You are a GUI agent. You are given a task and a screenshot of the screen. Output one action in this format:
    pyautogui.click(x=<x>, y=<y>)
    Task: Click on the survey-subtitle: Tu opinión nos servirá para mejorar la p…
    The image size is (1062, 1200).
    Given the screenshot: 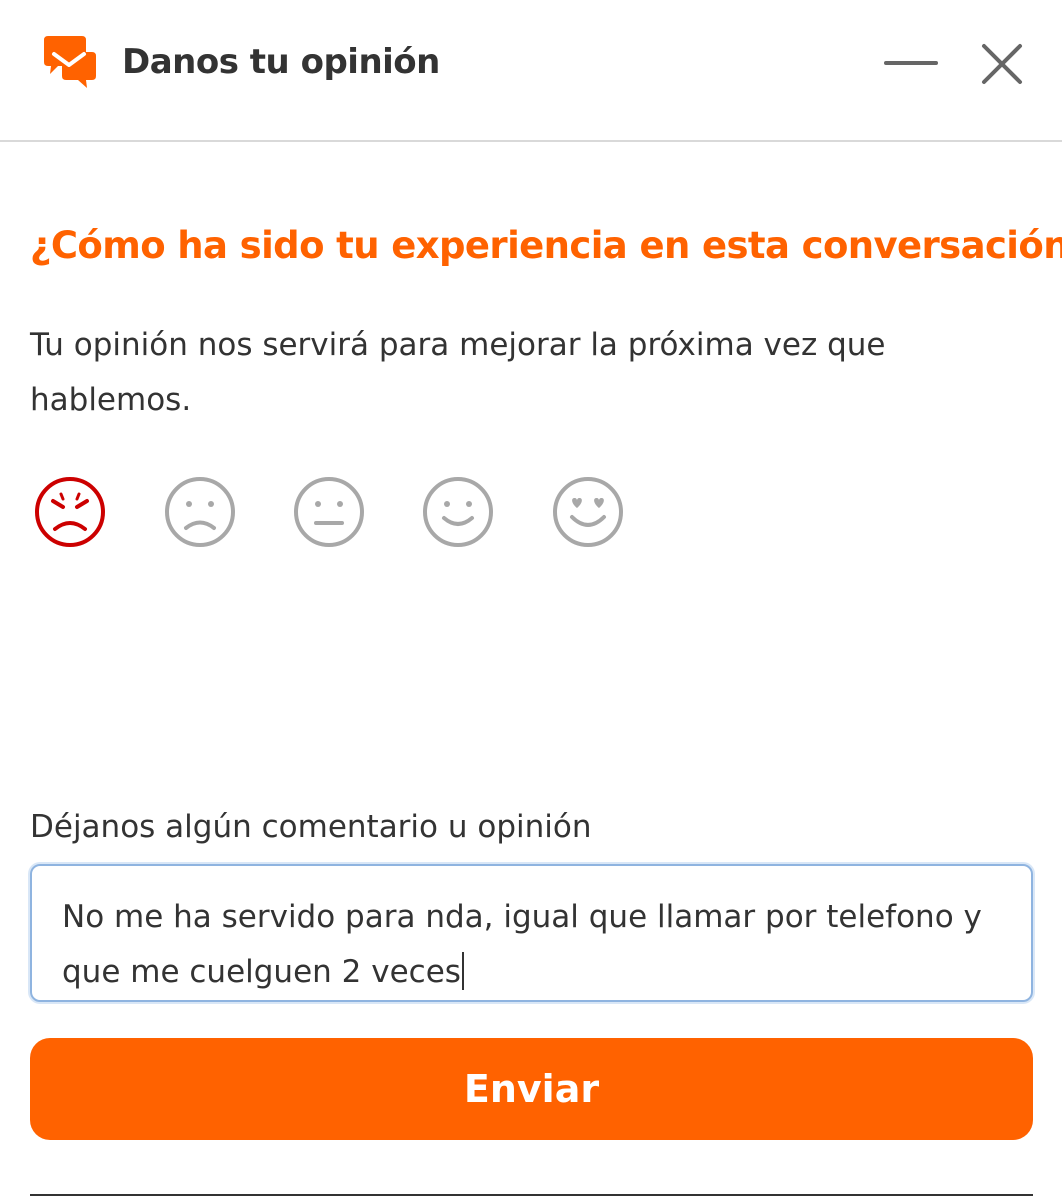 What is the action you would take?
    pyautogui.click(x=458, y=372)
    